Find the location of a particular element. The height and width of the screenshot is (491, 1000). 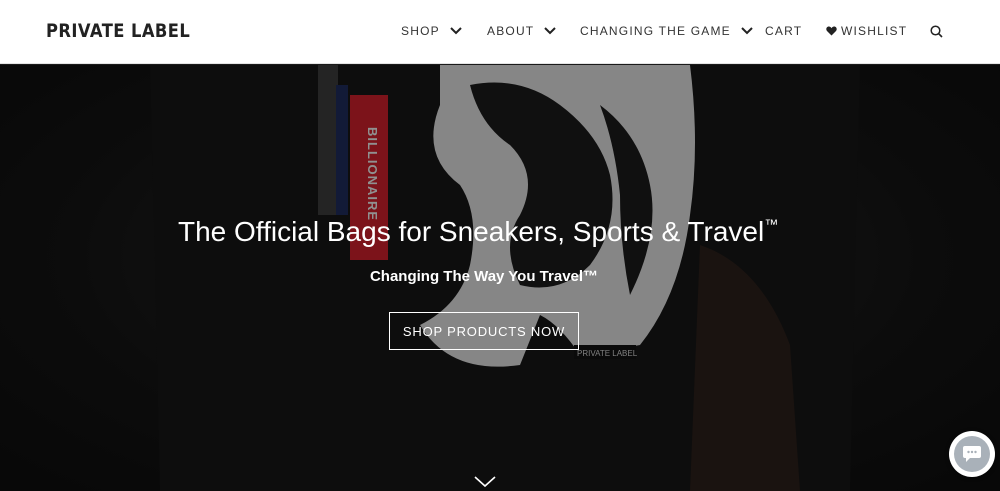

shop-products-now-button: SHOP PRODUCTS NOW is located at coordinates (484, 331).